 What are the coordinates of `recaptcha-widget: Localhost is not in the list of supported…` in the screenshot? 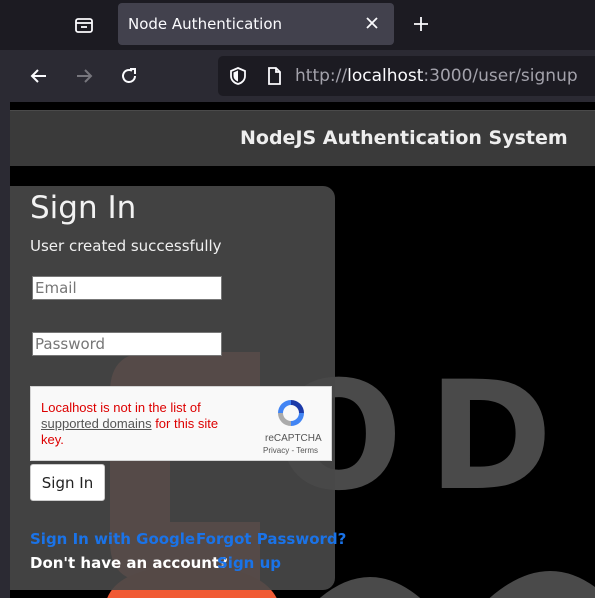 It's located at (181, 423).